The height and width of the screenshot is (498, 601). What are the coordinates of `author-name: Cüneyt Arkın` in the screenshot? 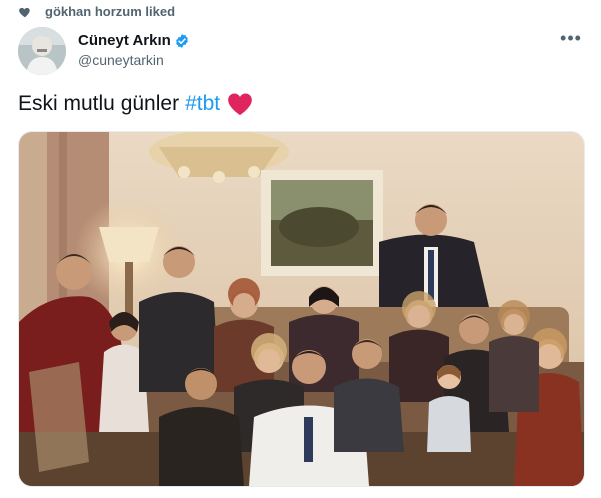 It's located at (124, 40).